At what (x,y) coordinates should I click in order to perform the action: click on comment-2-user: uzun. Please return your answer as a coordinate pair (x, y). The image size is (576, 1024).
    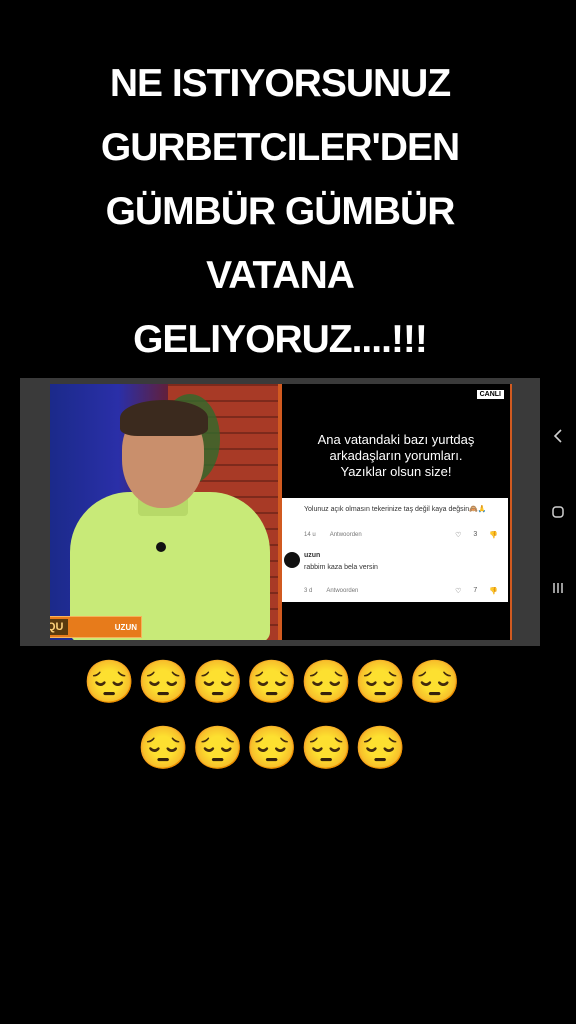
    Looking at the image, I should click on (312, 555).